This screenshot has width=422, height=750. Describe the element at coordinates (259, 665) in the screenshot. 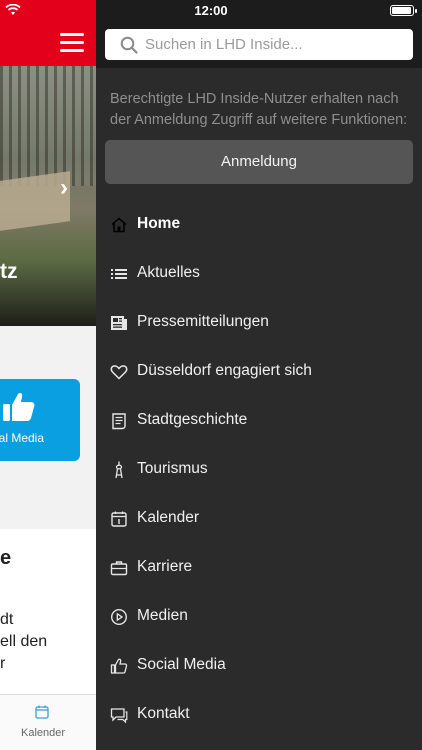

I see `menu-item-social-media: Social Media` at that location.